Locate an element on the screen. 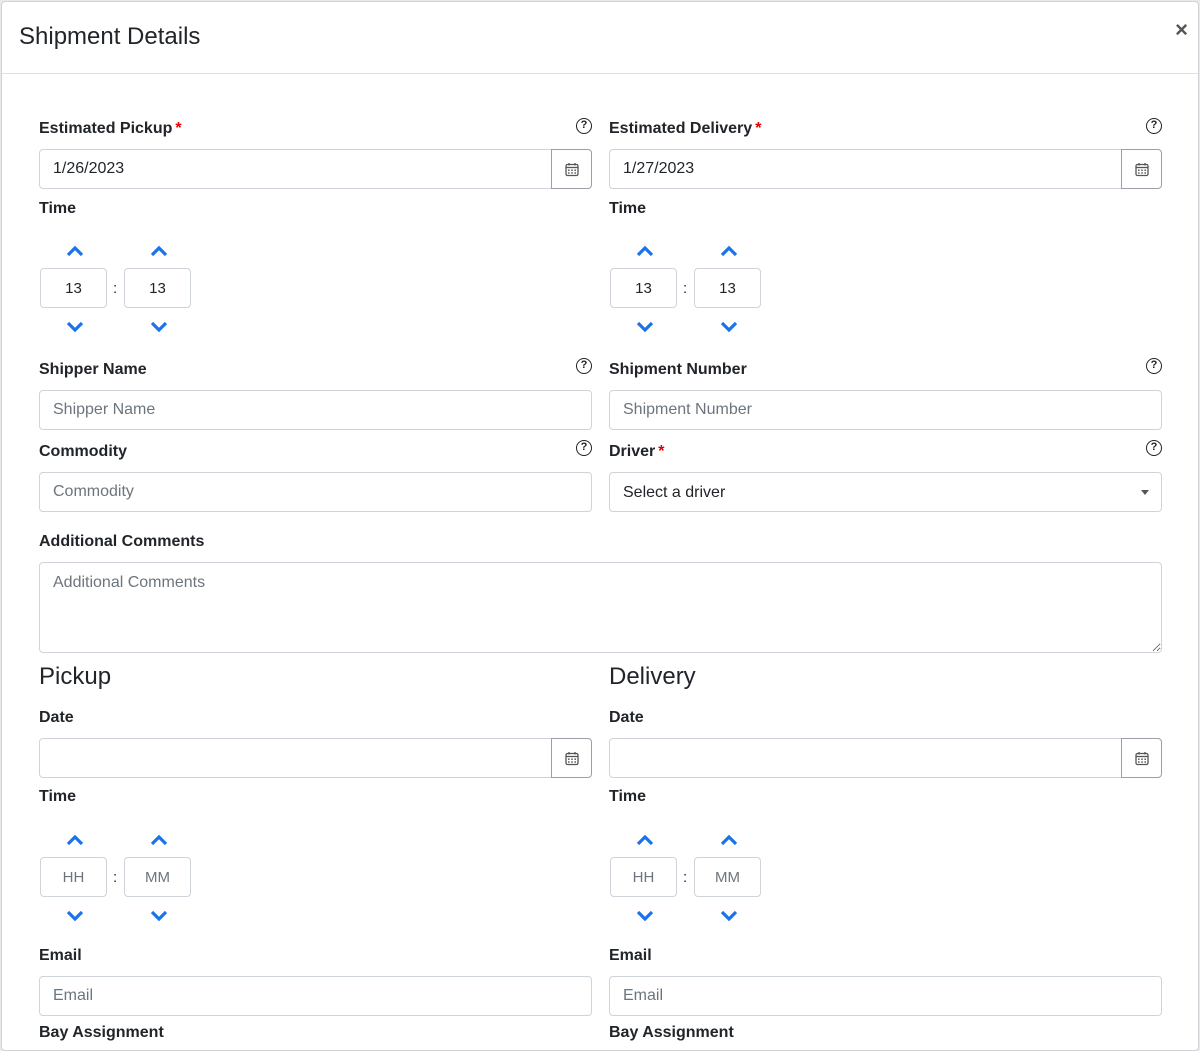  additional-comments-textarea is located at coordinates (600, 607).